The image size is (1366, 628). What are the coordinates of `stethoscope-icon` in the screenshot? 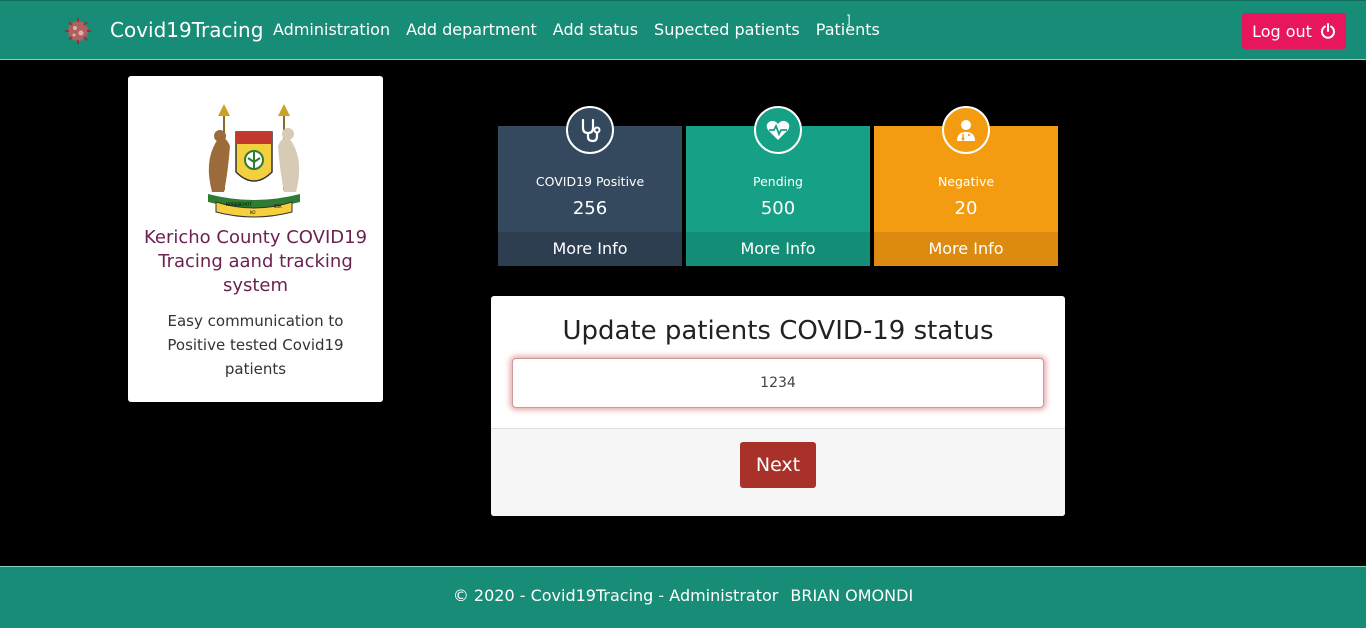 It's located at (590, 130).